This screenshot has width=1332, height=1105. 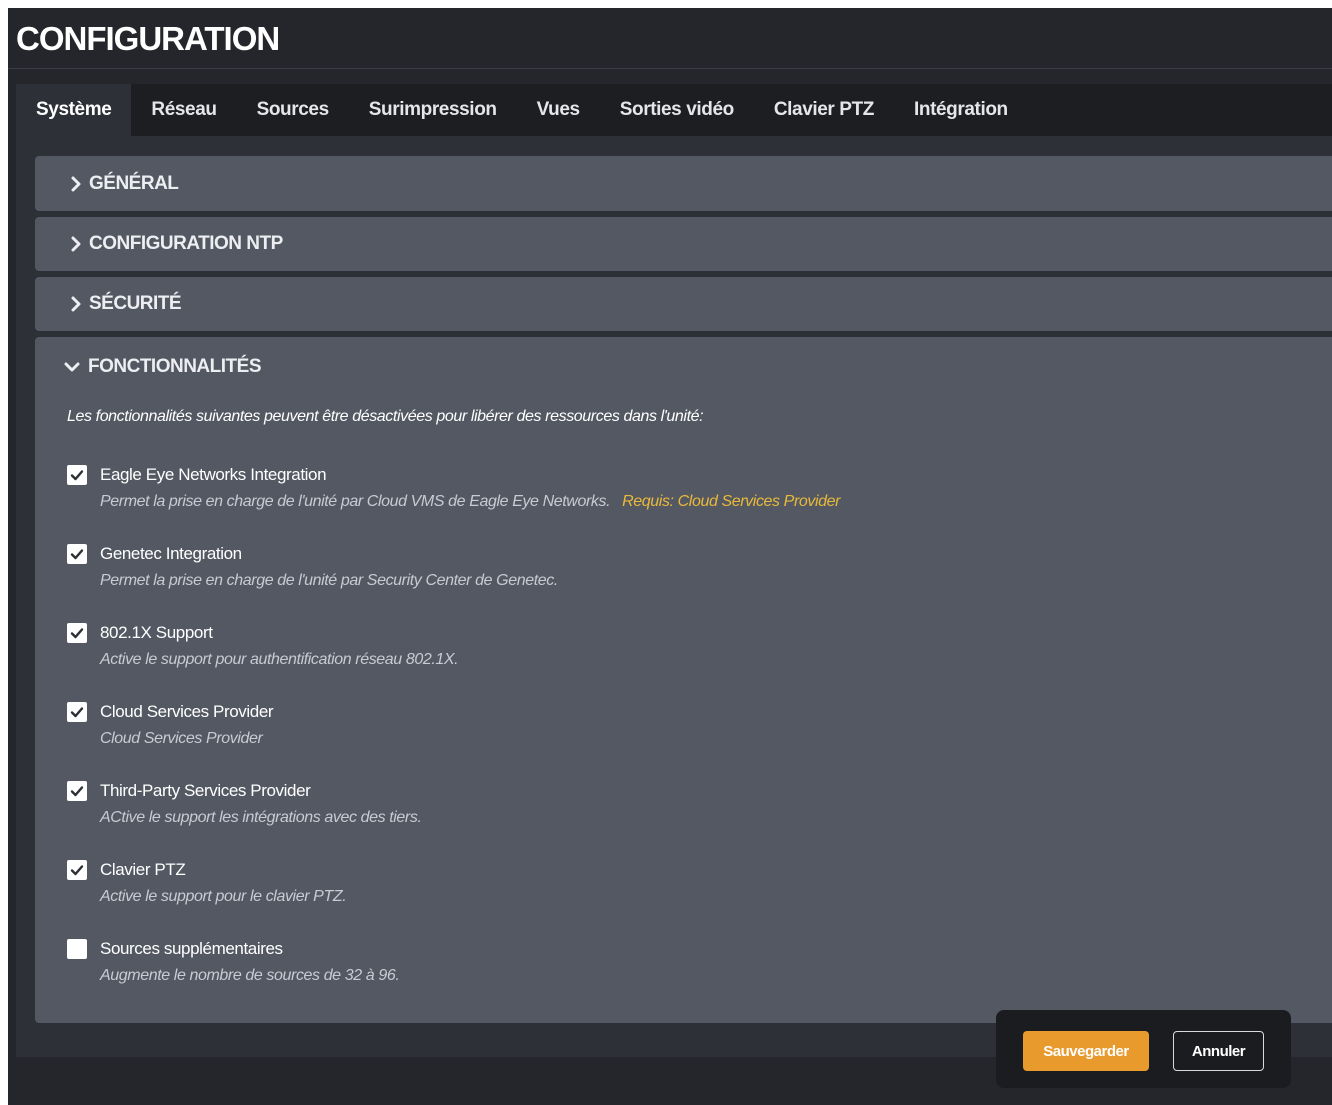 What do you see at coordinates (1086, 1051) in the screenshot?
I see `save-button: Sauvegarder` at bounding box center [1086, 1051].